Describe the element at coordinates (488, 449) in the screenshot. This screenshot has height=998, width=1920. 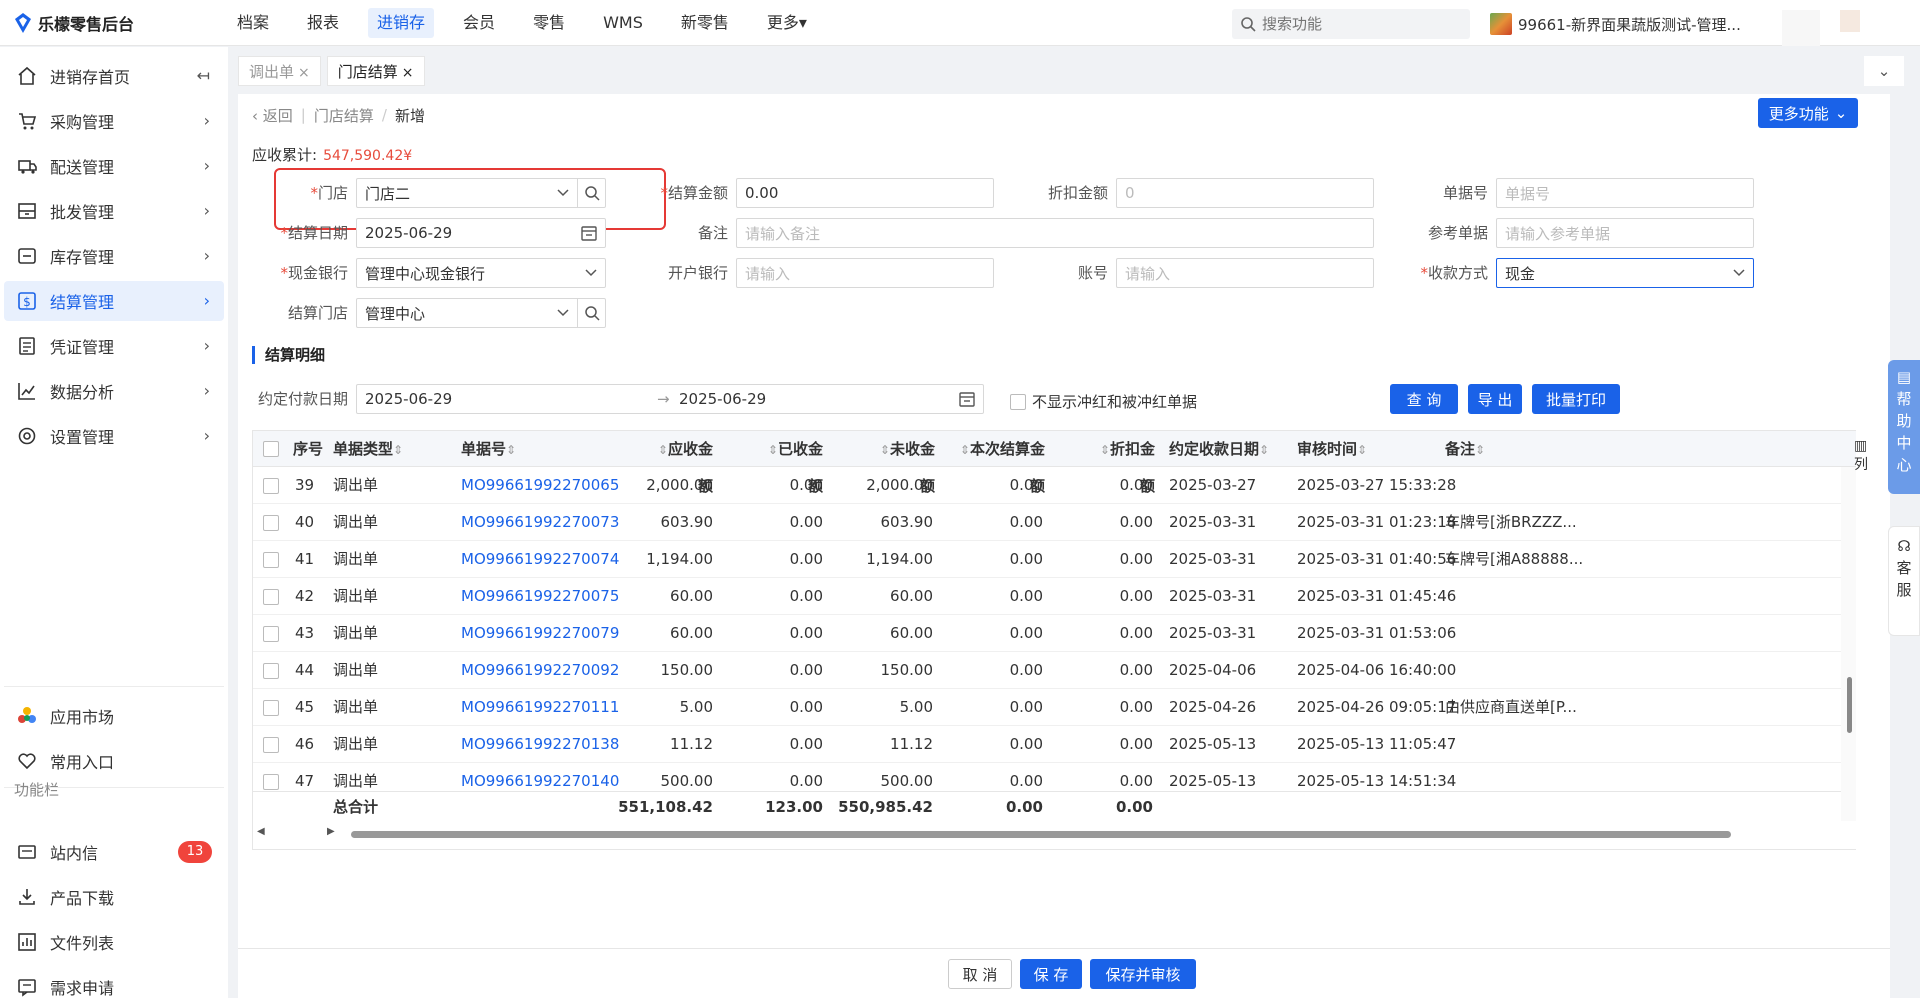
I see `col-doc-no: 单据号⇕` at that location.